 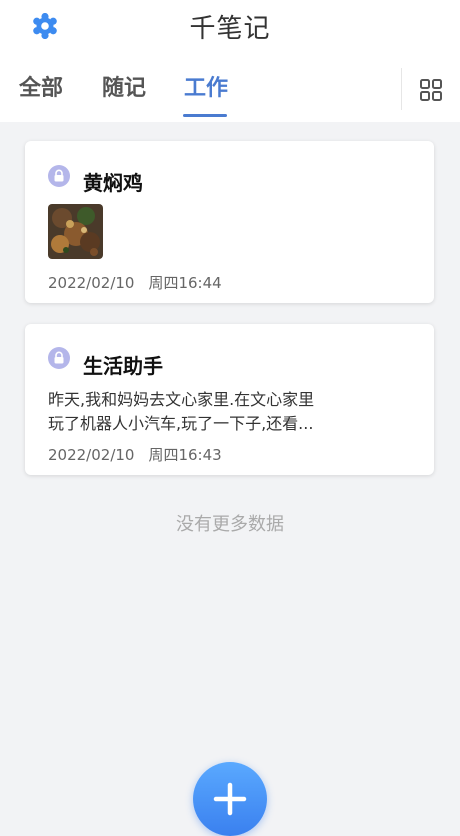 I want to click on note-date: 2022/02/10 周四16:43, so click(x=135, y=454).